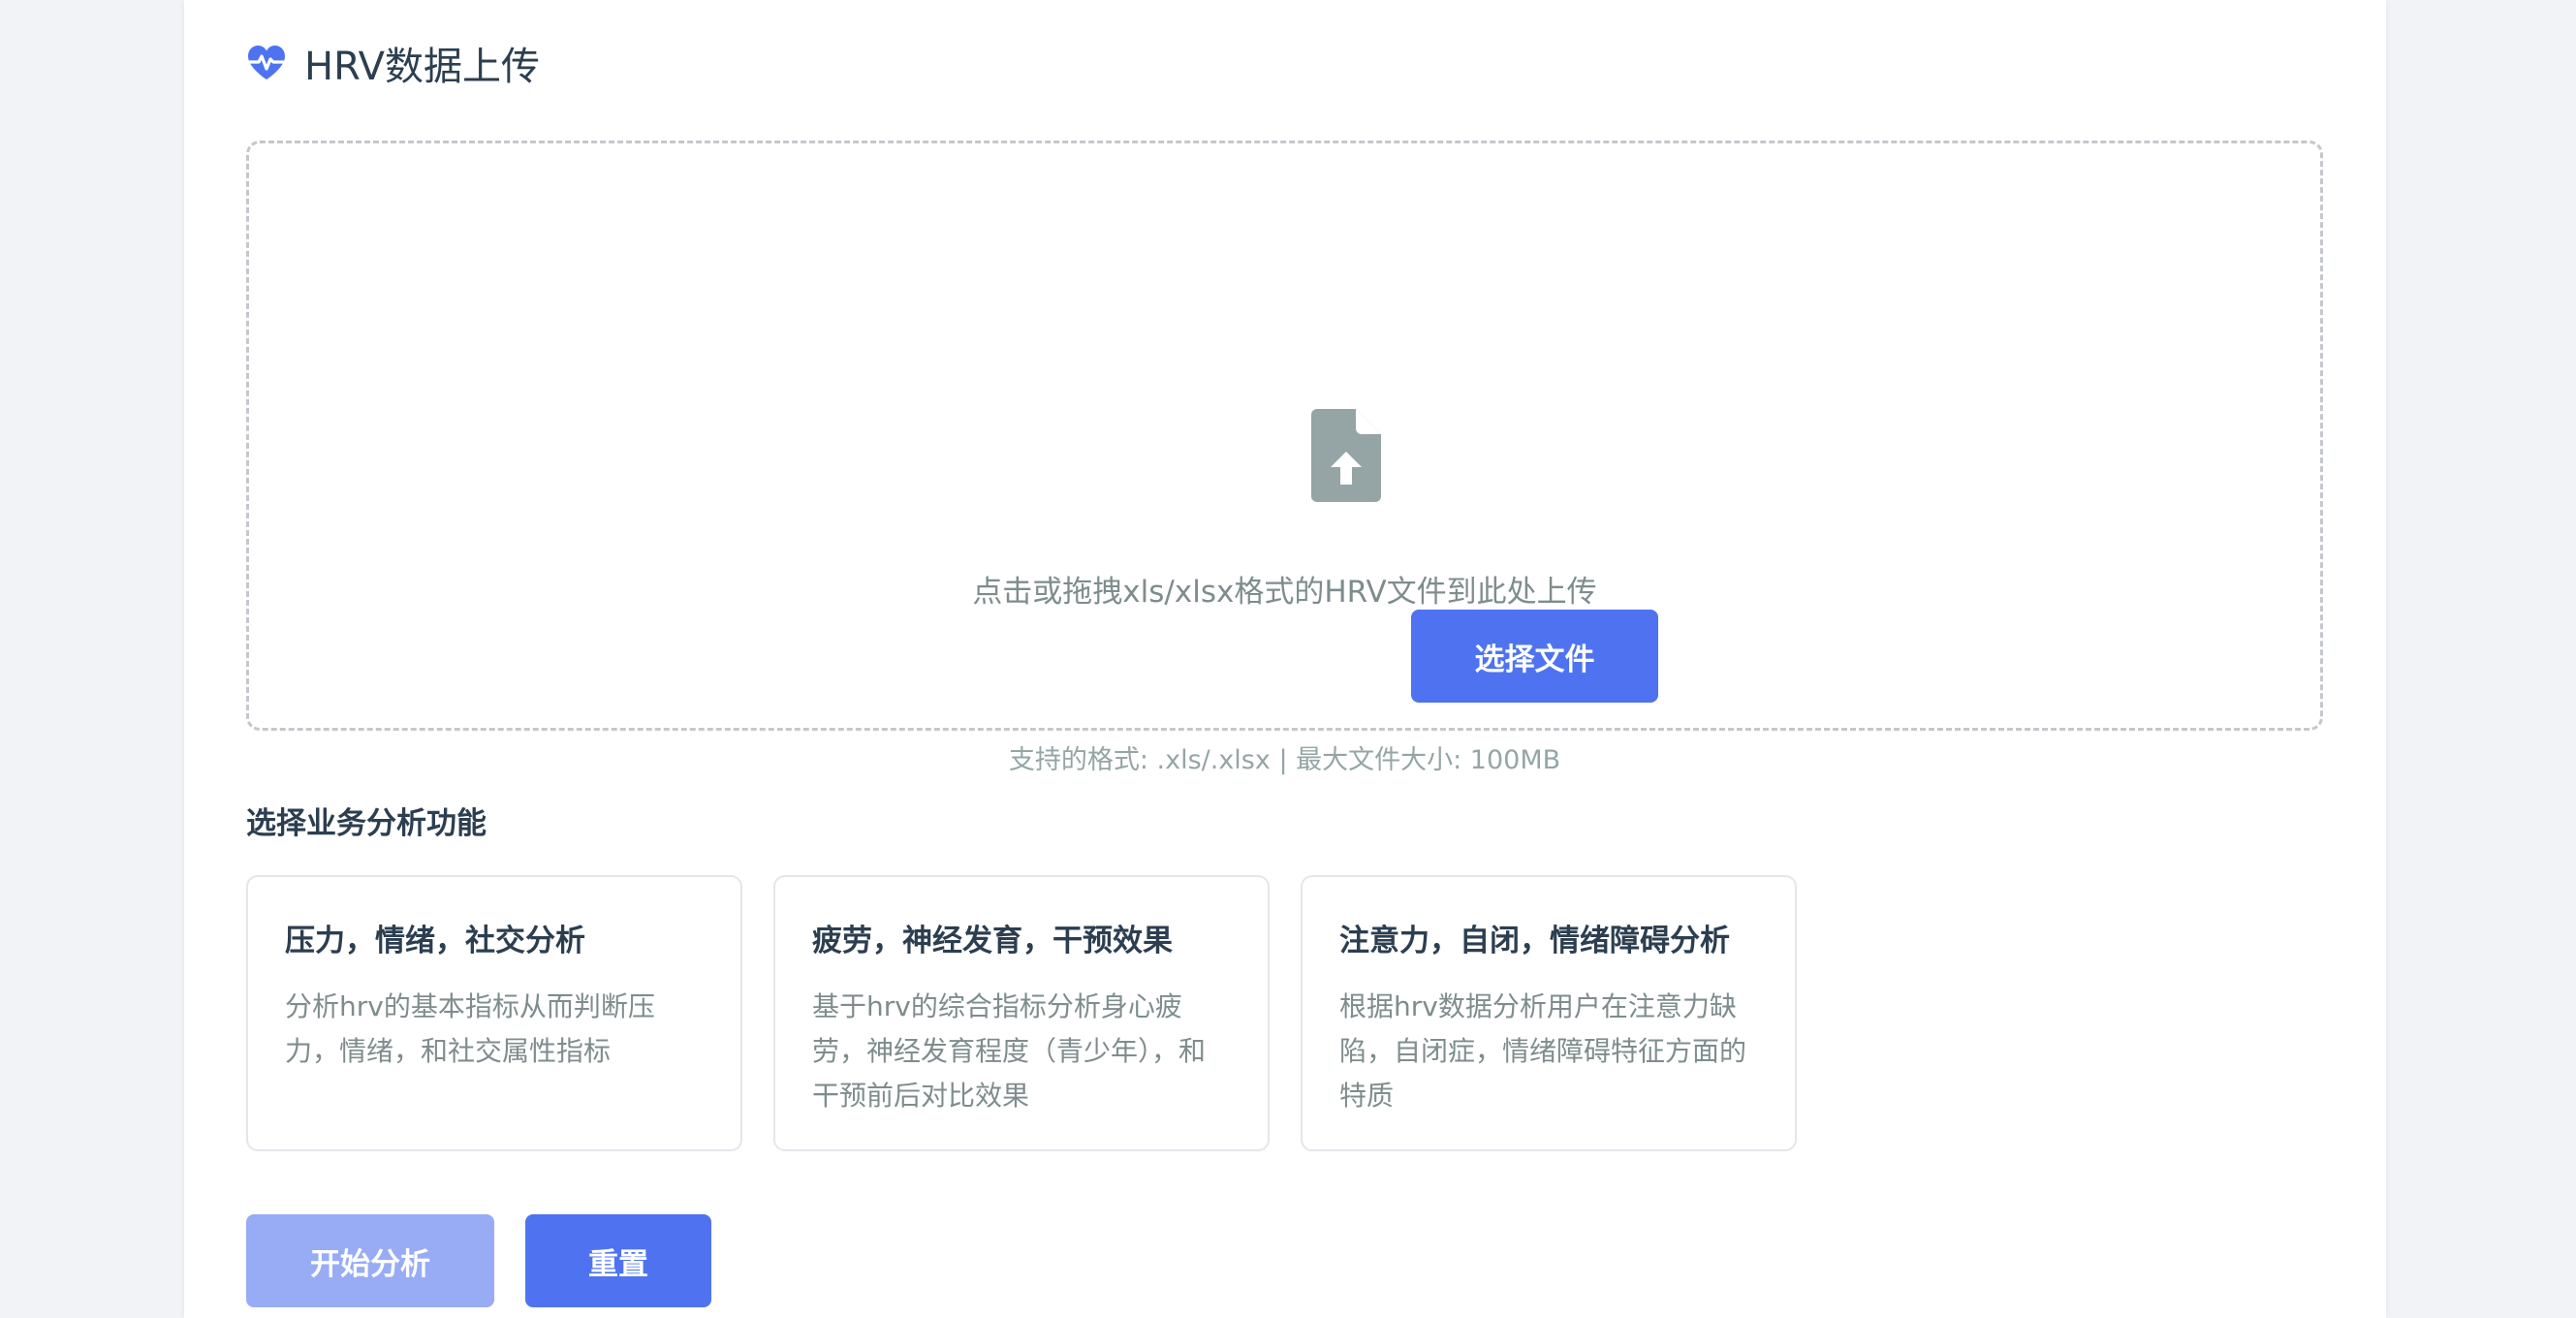  Describe the element at coordinates (370, 1260) in the screenshot. I see `start-analysis-button: 开始分析` at that location.